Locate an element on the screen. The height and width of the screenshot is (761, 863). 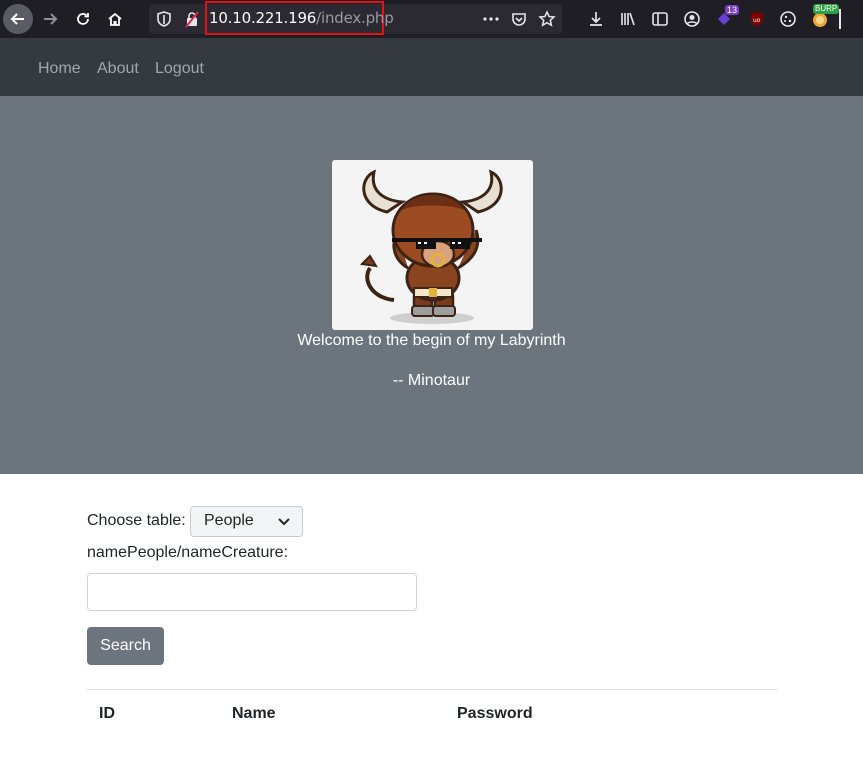
reload-button is located at coordinates (83, 19).